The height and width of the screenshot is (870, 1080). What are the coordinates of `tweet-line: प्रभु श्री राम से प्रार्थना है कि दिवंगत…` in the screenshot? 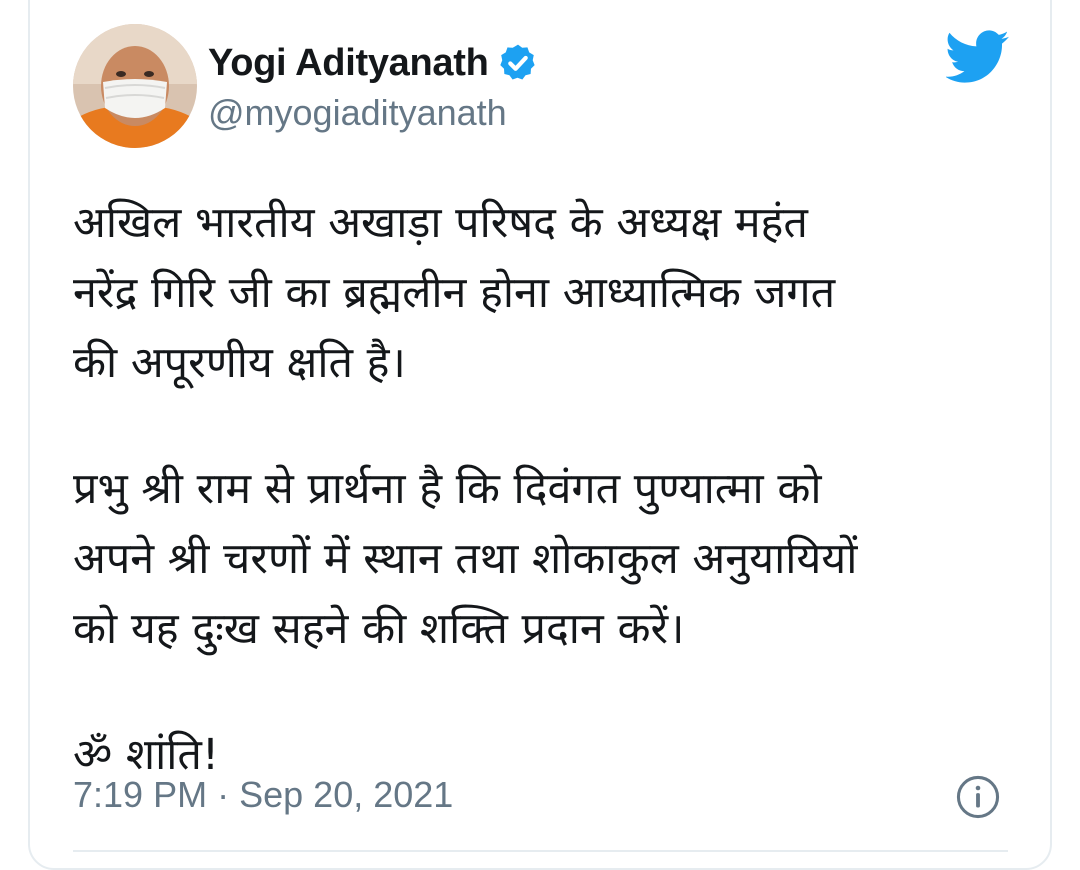 It's located at (447, 489).